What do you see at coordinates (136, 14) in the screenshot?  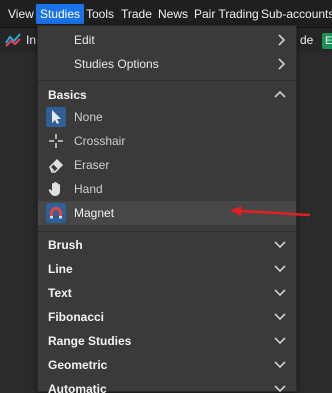 I see `menu-trade: Trade` at bounding box center [136, 14].